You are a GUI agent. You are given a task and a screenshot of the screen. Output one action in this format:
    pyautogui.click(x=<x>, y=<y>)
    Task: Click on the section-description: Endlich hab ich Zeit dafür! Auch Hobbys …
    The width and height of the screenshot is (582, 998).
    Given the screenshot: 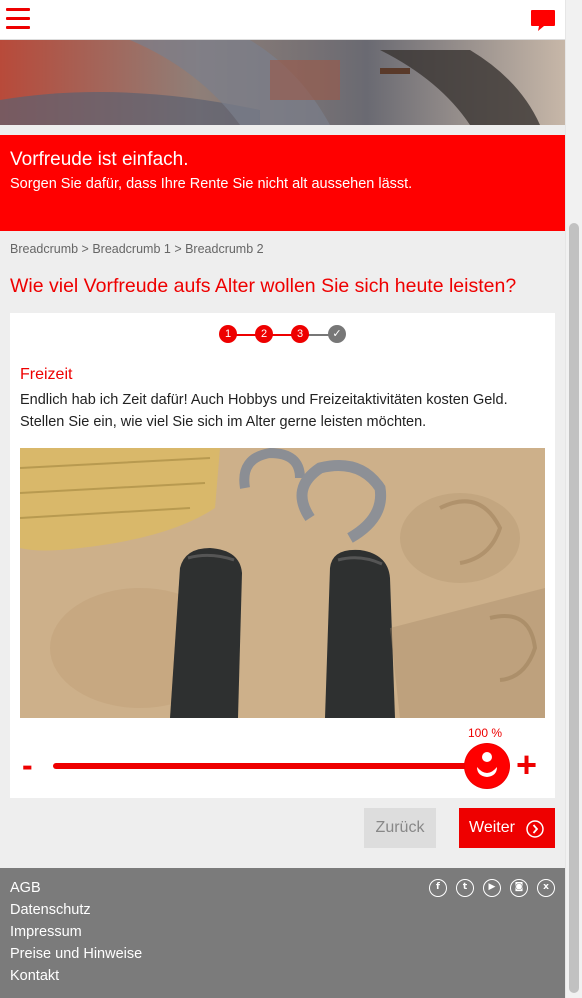 What is the action you would take?
    pyautogui.click(x=264, y=411)
    